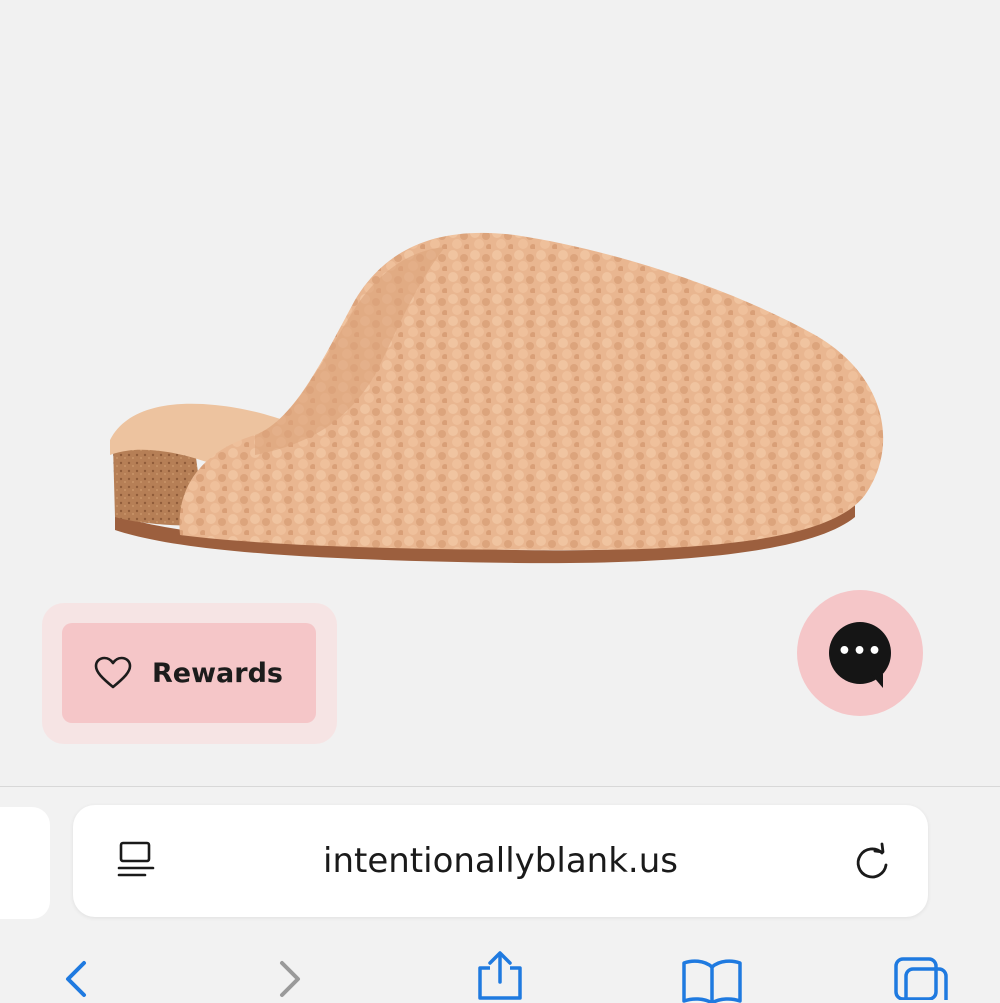 The width and height of the screenshot is (1000, 1003). Describe the element at coordinates (500, 975) in the screenshot. I see `share-icon` at that location.